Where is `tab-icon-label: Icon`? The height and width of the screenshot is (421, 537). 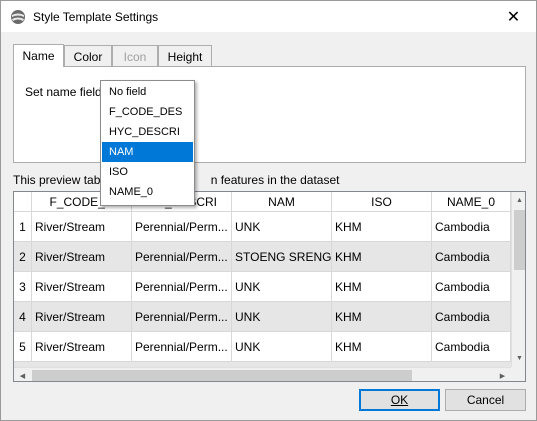 tab-icon-label: Icon is located at coordinates (135, 56).